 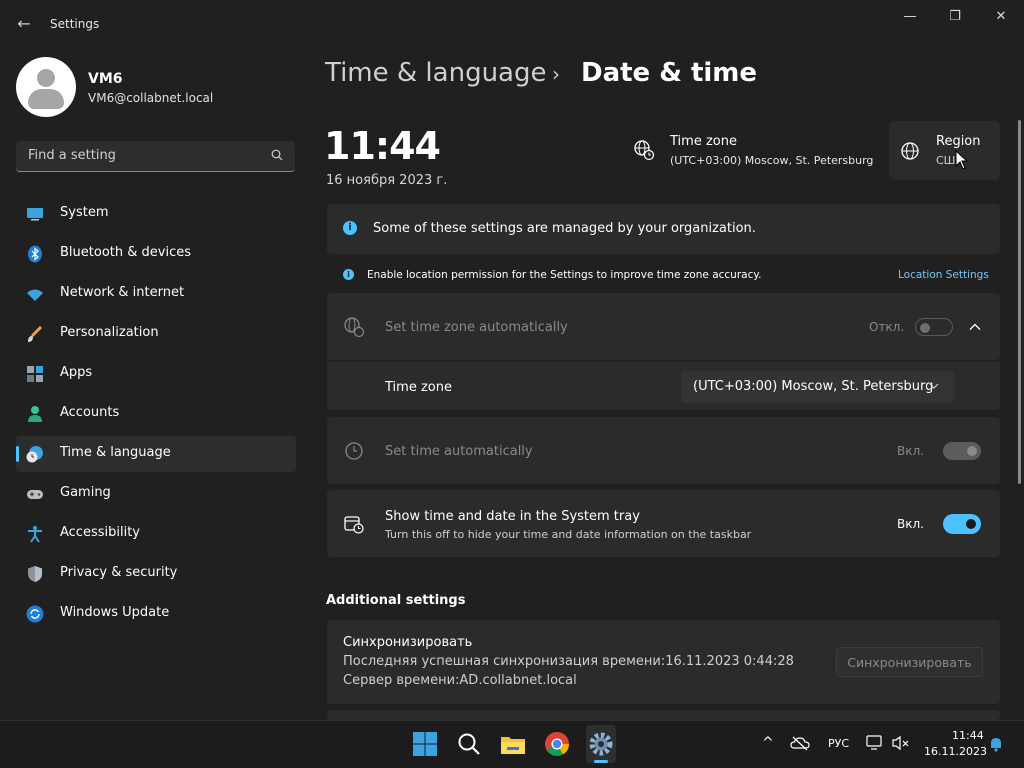 What do you see at coordinates (35, 534) in the screenshot?
I see `accessibility-icon` at bounding box center [35, 534].